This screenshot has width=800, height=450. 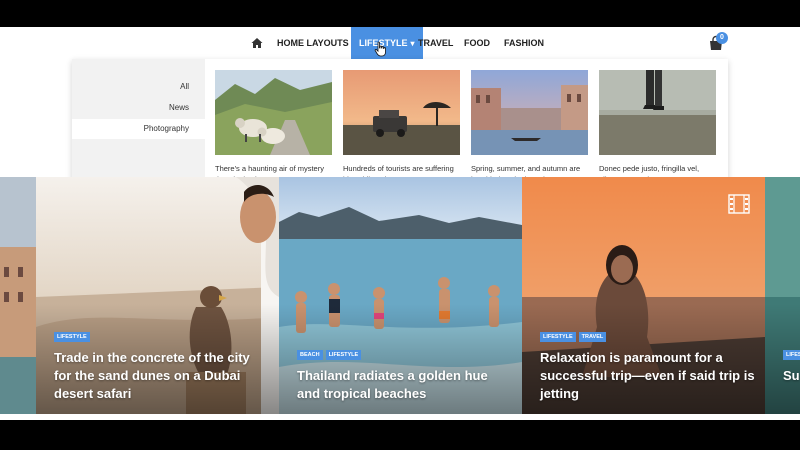 What do you see at coordinates (310, 355) in the screenshot?
I see `category-tag: BEACH` at bounding box center [310, 355].